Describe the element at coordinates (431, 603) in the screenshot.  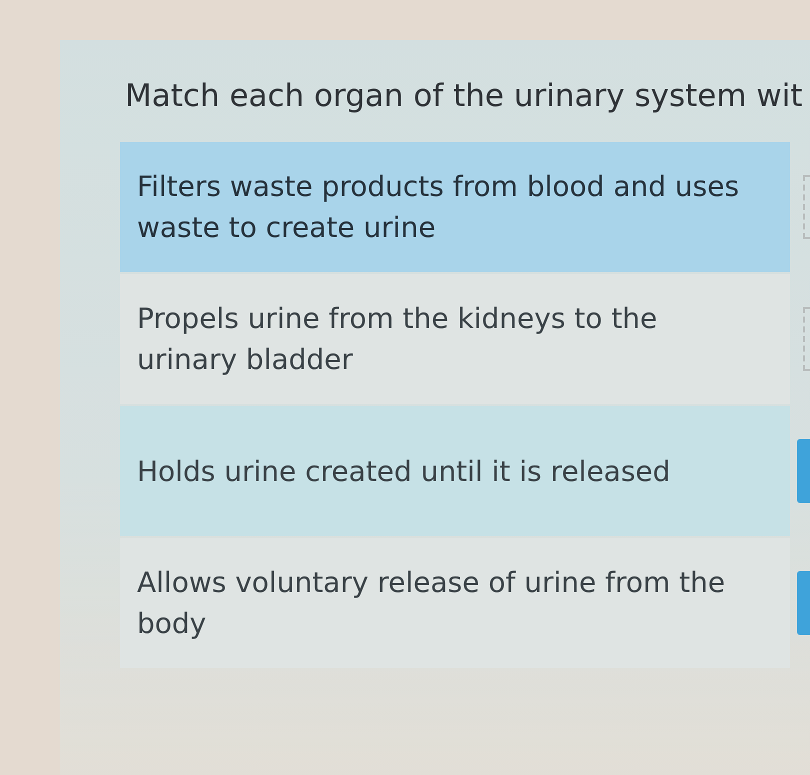
I see `statement-text: Allows voluntary release of urine from the body` at that location.